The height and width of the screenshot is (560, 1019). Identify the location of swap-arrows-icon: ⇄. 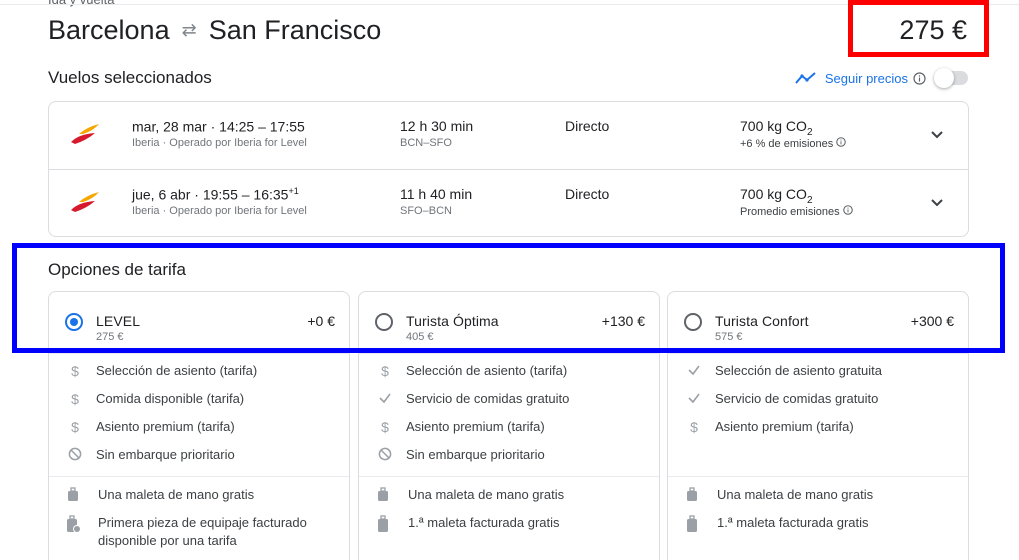
(189, 29).